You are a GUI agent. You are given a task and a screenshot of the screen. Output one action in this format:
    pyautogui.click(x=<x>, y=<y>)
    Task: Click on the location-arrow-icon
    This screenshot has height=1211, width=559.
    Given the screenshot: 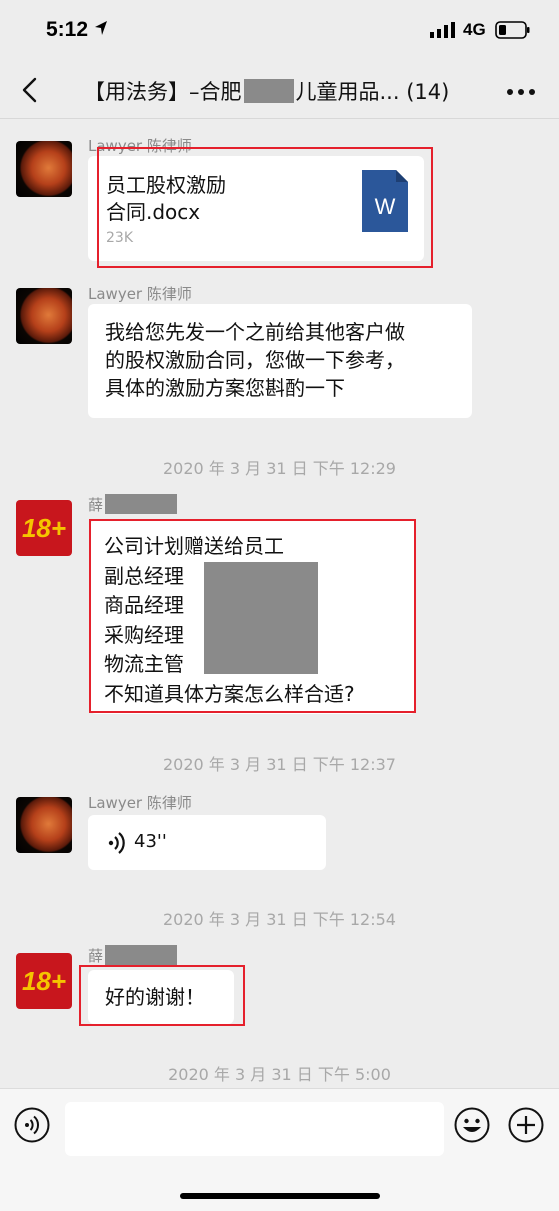 What is the action you would take?
    pyautogui.click(x=101, y=28)
    